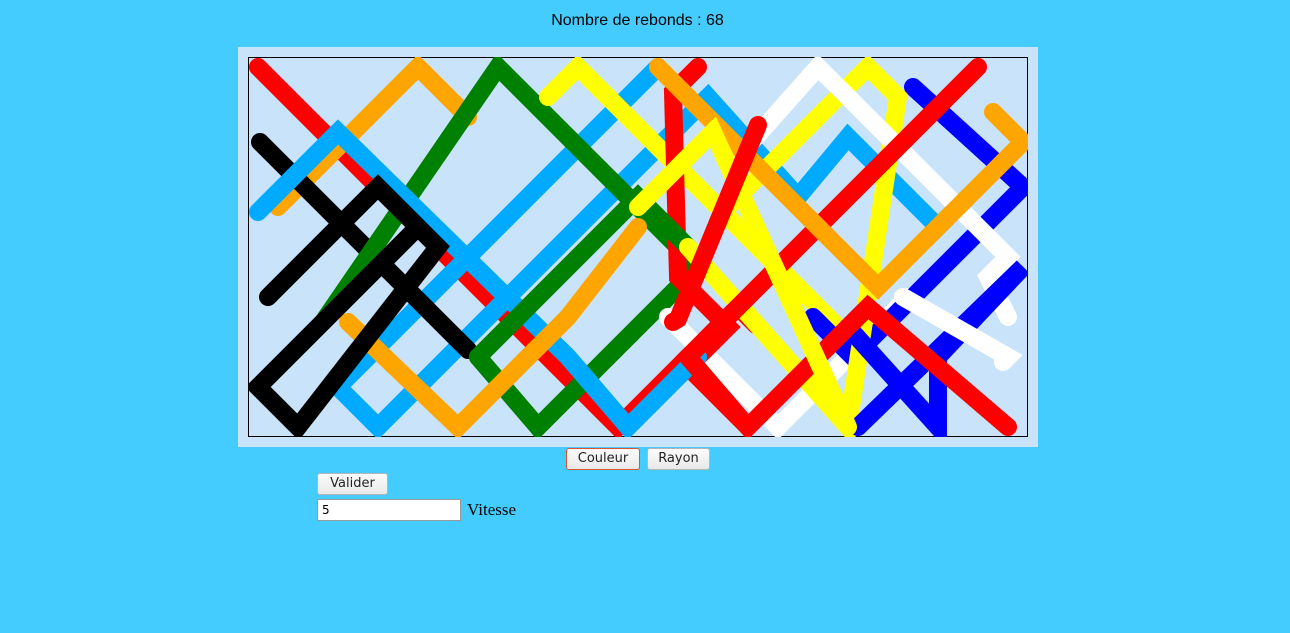  What do you see at coordinates (352, 484) in the screenshot?
I see `validate-button: Valider` at bounding box center [352, 484].